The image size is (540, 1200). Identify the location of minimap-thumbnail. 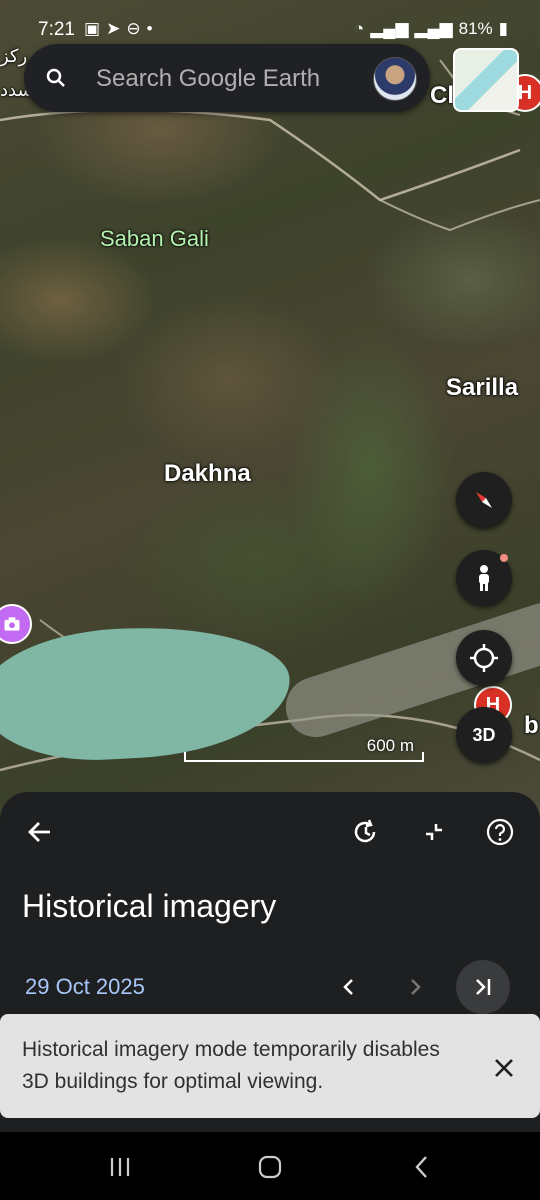
(486, 80).